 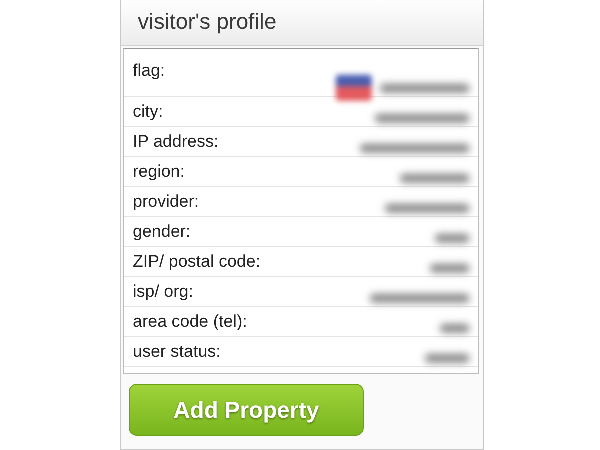 I want to click on field-label: city:, so click(x=148, y=112).